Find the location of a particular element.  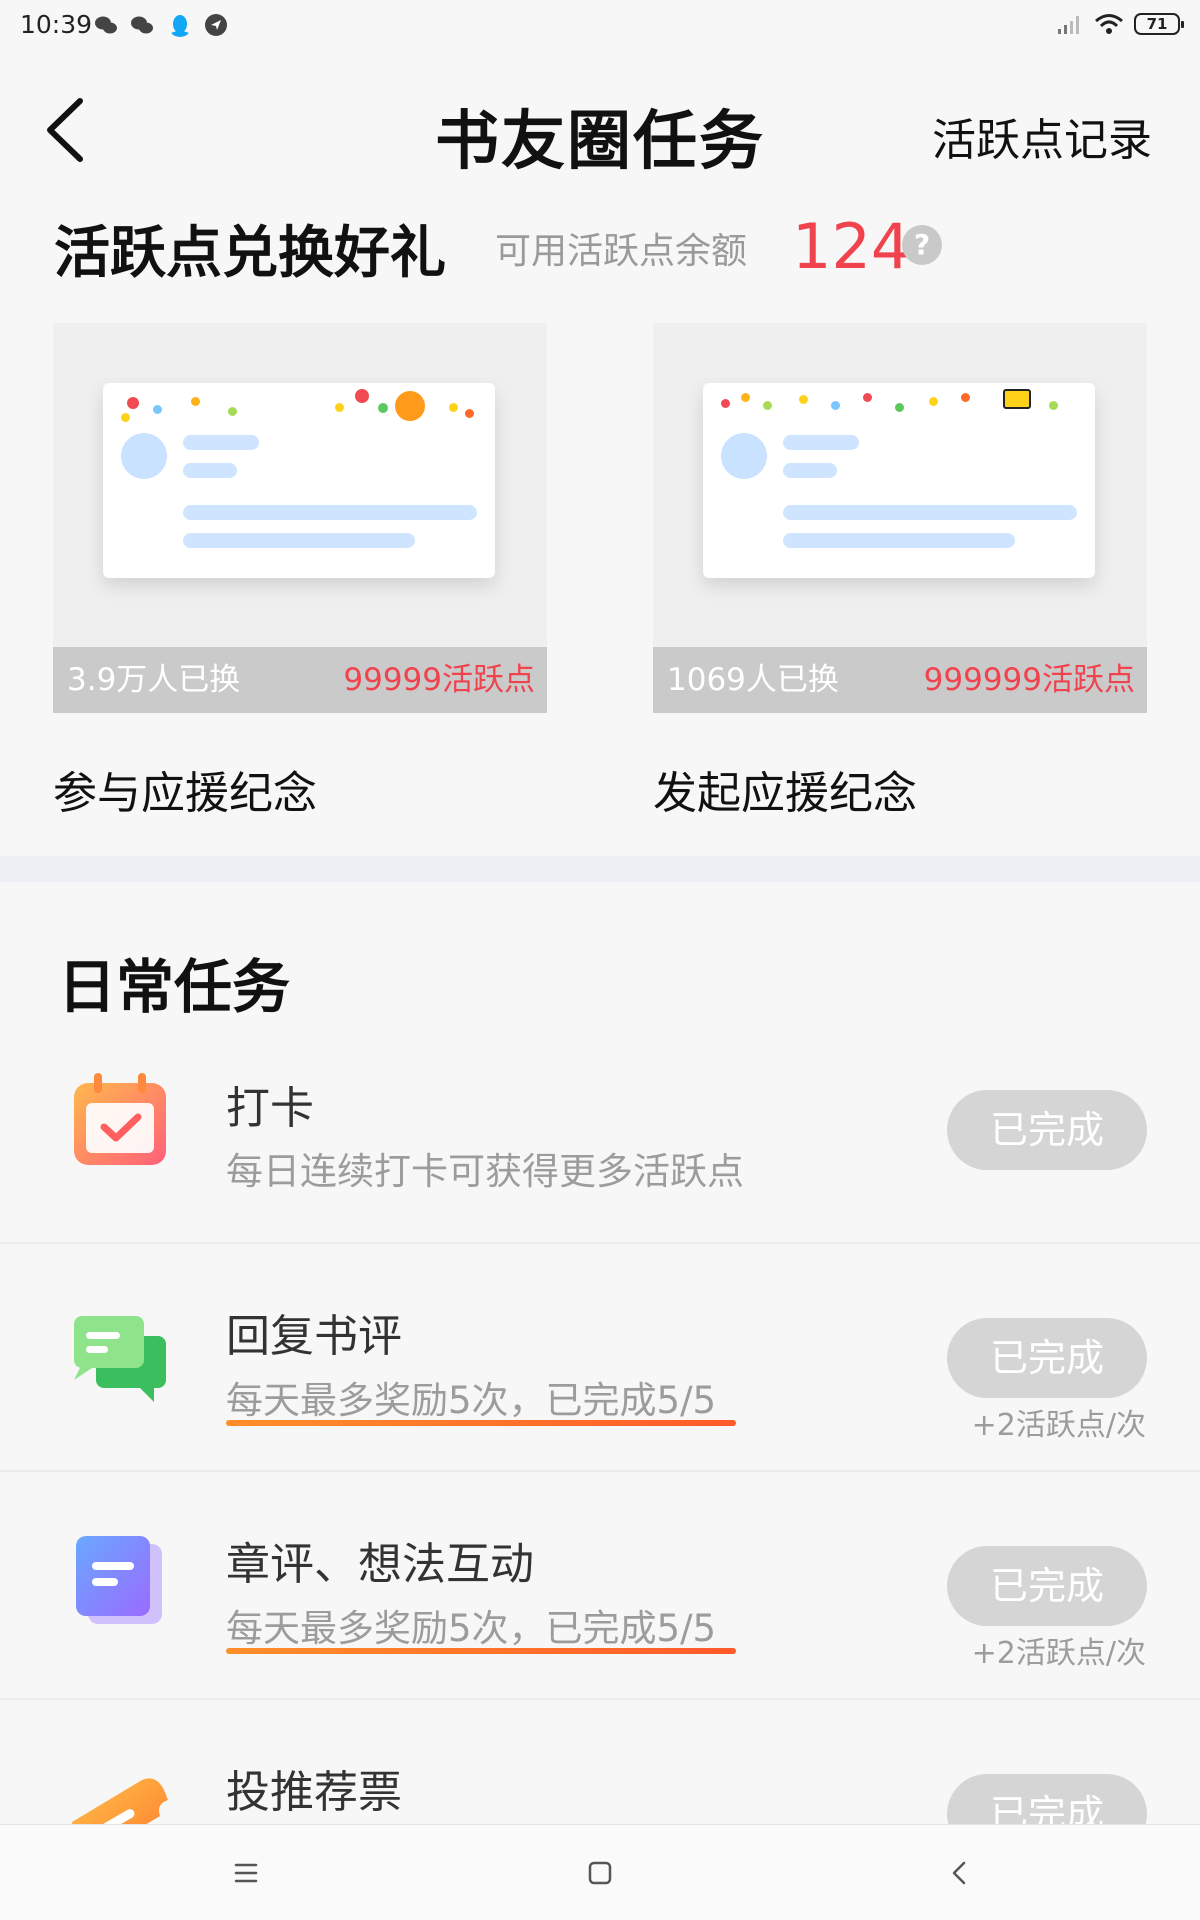

task-reply-review: 回复书评 每天最多奖励5次，已完成5/5 已完成 +2活跃点/次 is located at coordinates (600, 1358).